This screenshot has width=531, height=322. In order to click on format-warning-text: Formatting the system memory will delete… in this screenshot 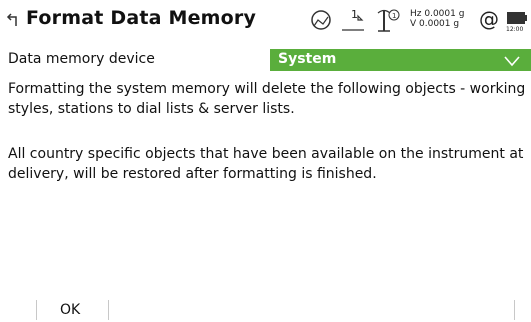, I will do `click(267, 99)`.